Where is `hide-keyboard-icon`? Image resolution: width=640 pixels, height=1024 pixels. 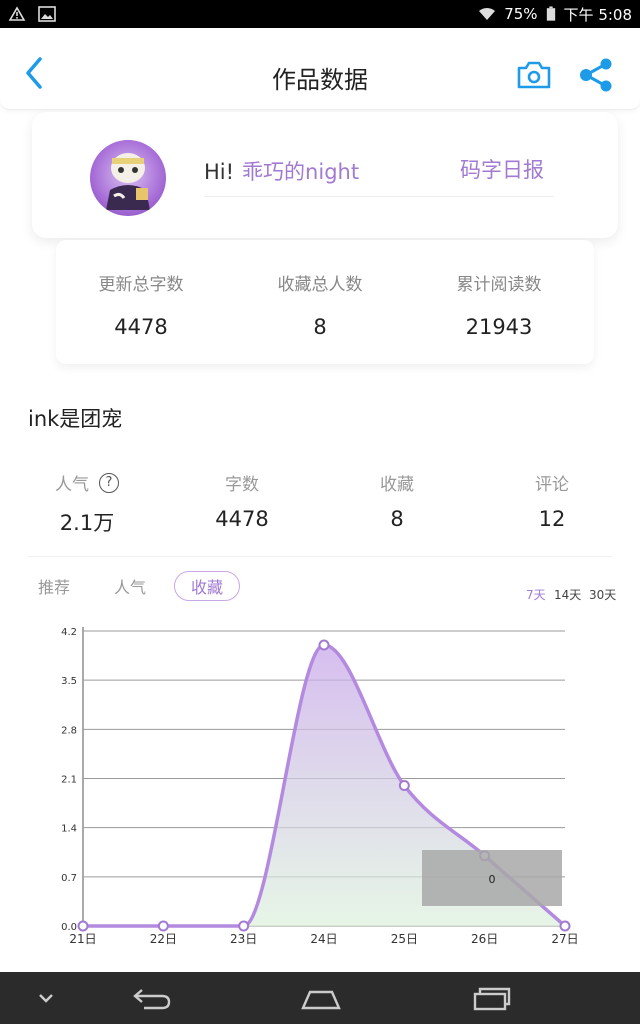
hide-keyboard-icon is located at coordinates (46, 998).